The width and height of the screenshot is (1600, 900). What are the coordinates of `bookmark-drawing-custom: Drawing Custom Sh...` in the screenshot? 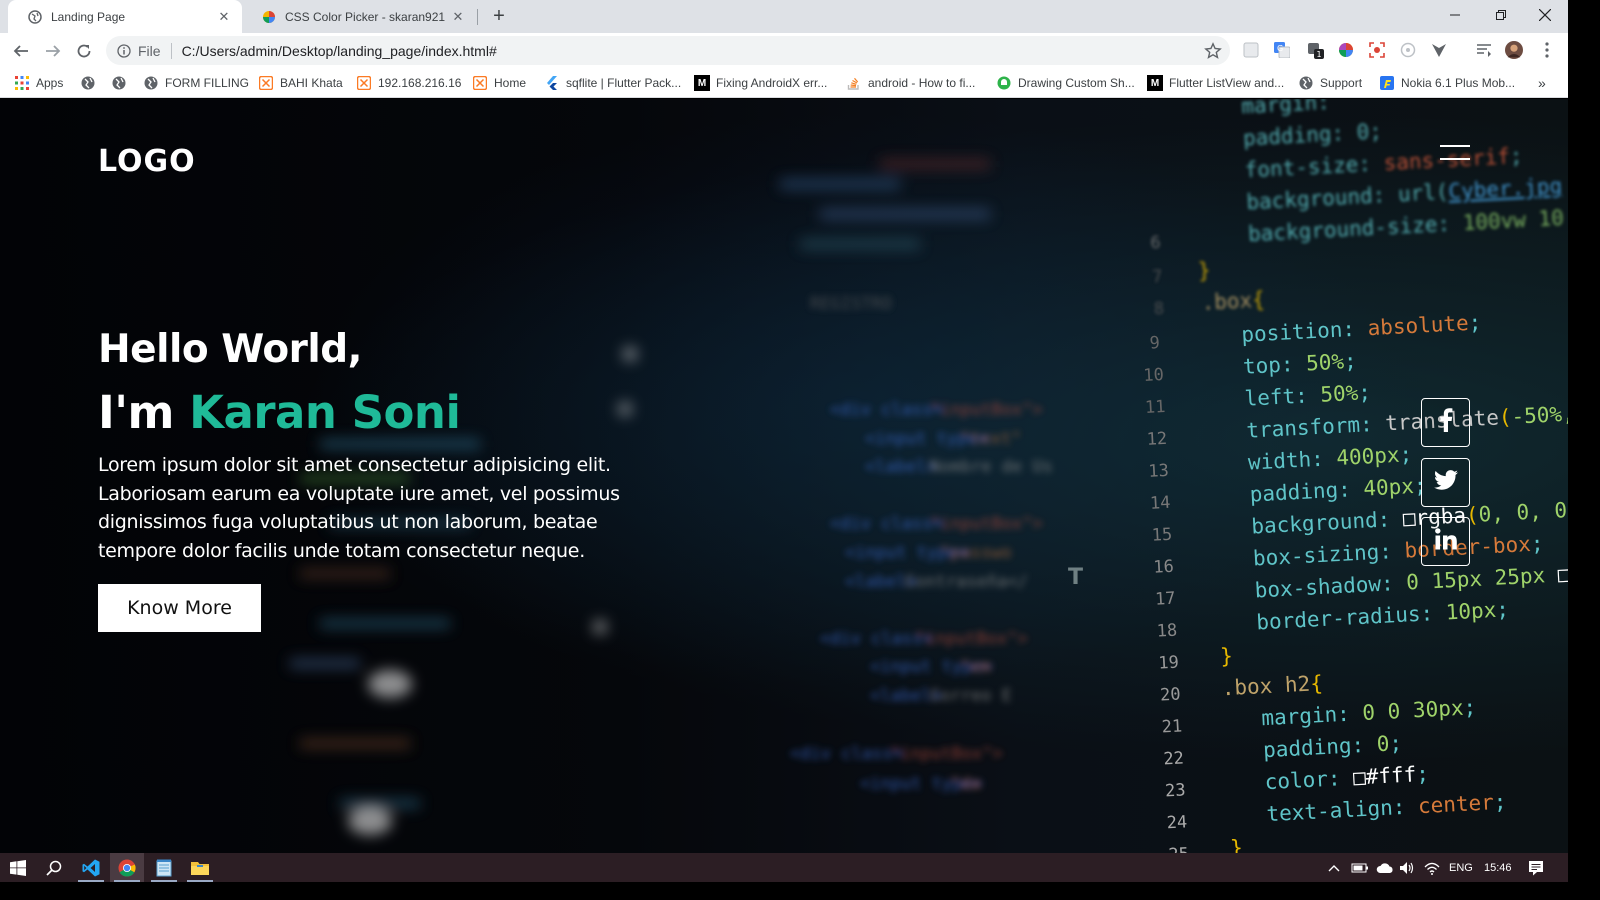 It's located at (1065, 83).